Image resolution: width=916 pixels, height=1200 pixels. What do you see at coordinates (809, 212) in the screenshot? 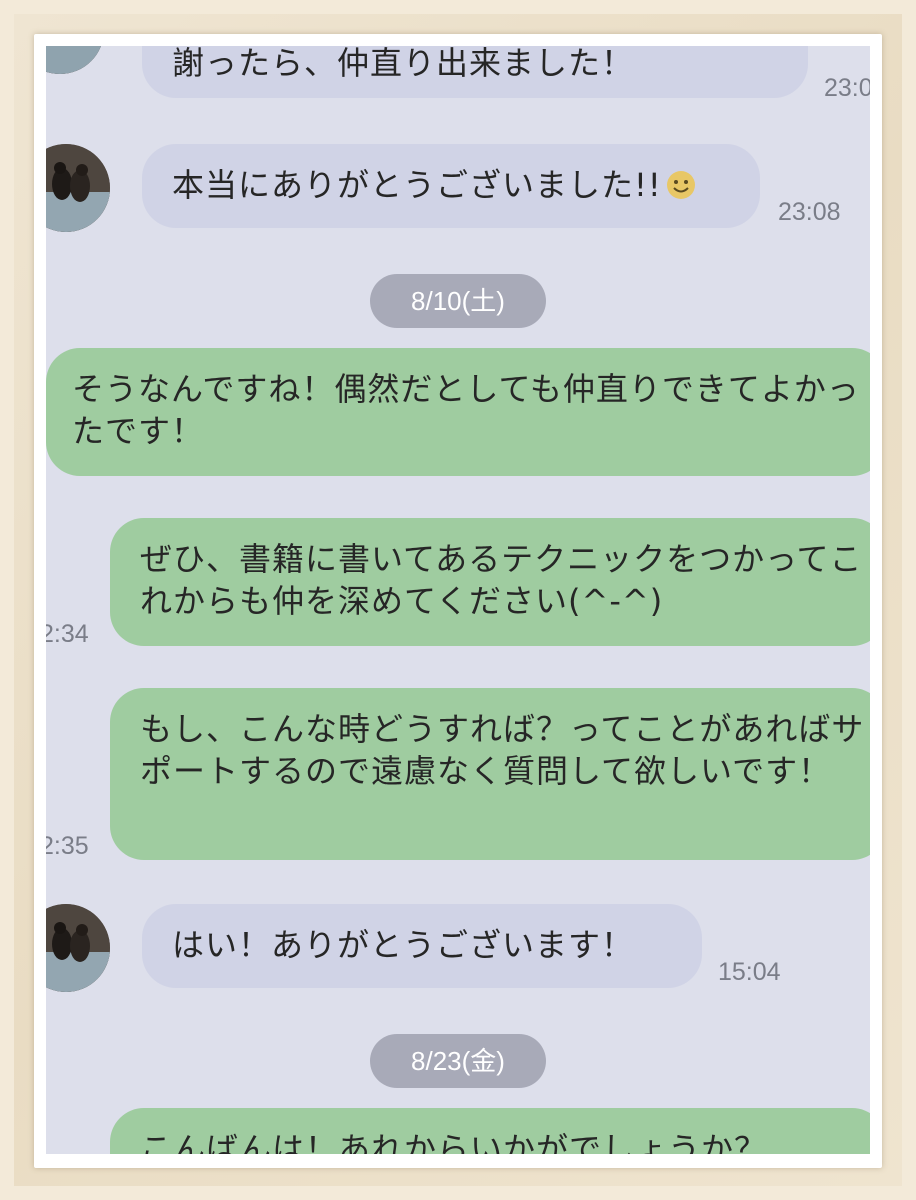
I see `message-time: 23:08` at bounding box center [809, 212].